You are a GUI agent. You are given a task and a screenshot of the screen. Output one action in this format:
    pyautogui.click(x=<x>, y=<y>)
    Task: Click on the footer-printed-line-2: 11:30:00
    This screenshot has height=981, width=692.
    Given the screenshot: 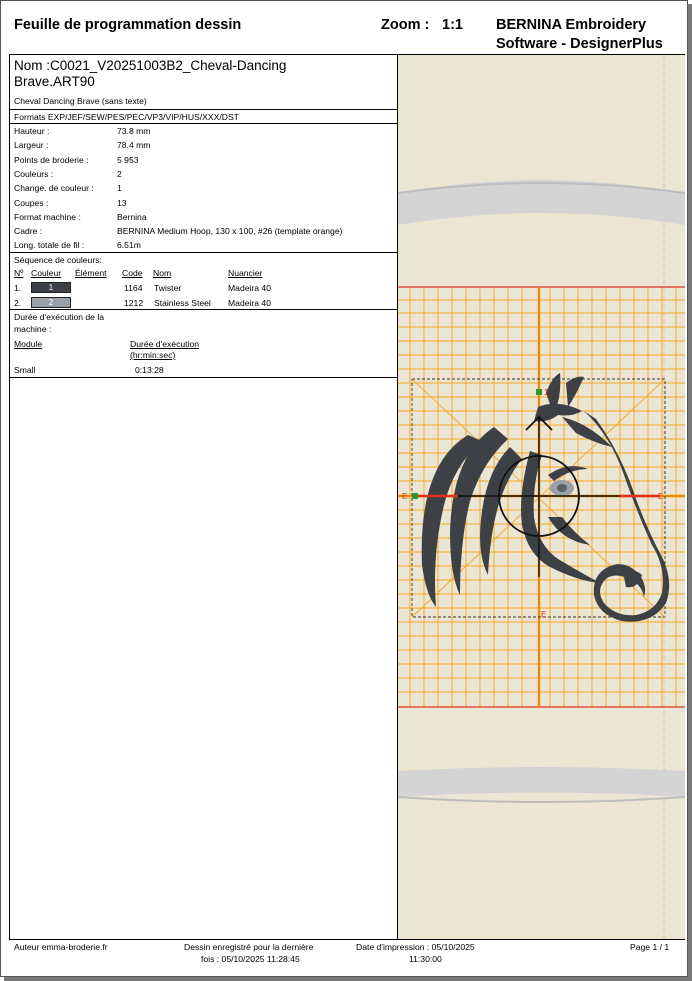 What is the action you would take?
    pyautogui.click(x=425, y=959)
    